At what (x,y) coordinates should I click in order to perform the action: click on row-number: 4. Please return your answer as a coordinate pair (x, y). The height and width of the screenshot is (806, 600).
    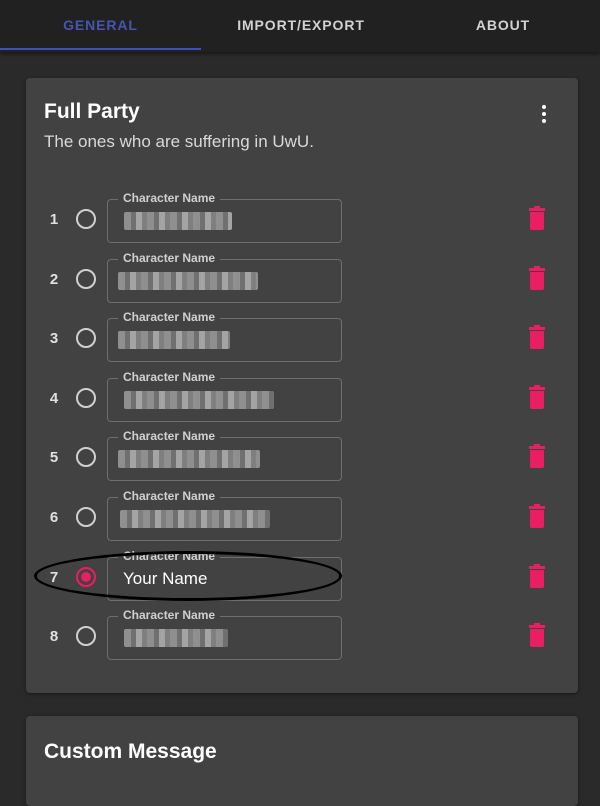
    Looking at the image, I should click on (54, 398).